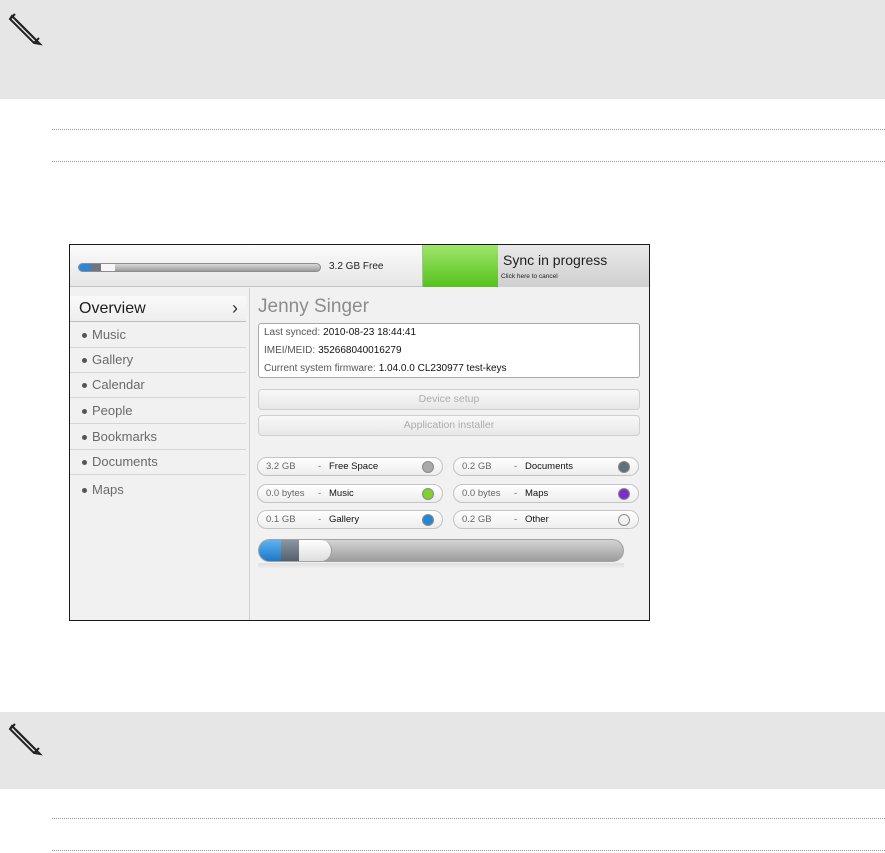 The image size is (885, 853). I want to click on application-installer-button: Application installer, so click(449, 425).